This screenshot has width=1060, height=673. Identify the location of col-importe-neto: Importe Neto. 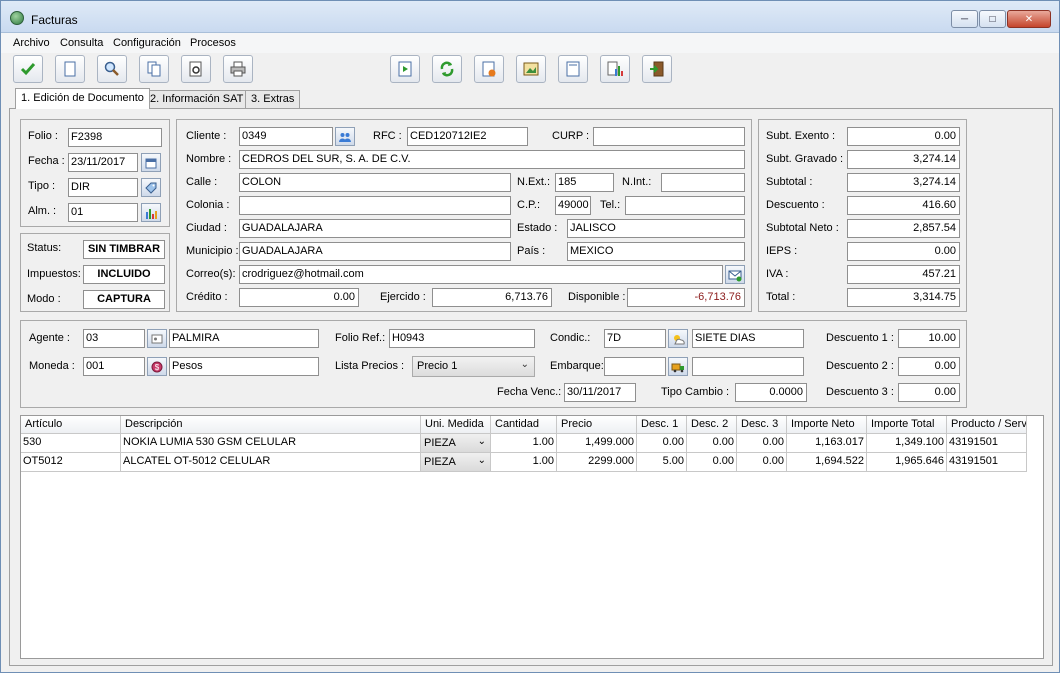
(827, 425).